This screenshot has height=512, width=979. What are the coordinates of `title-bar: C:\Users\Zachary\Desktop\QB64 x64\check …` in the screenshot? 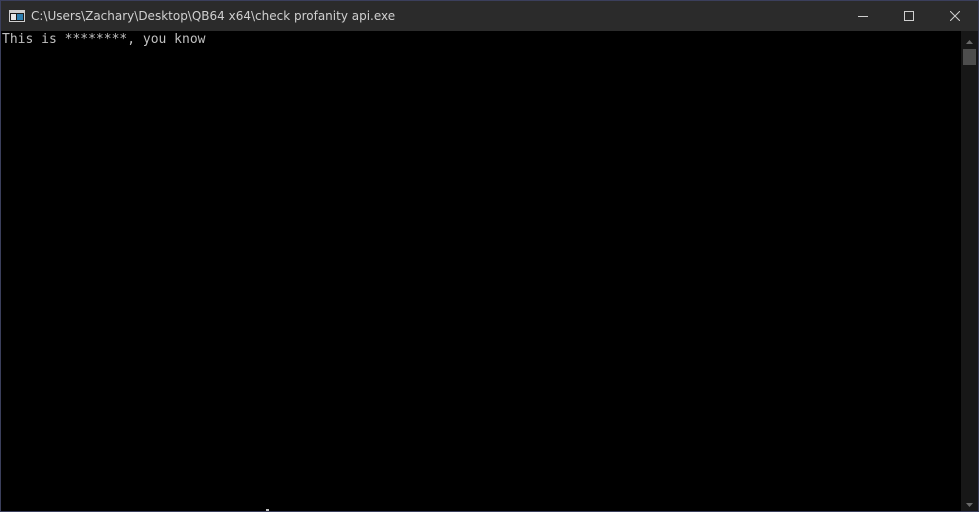 It's located at (489, 16).